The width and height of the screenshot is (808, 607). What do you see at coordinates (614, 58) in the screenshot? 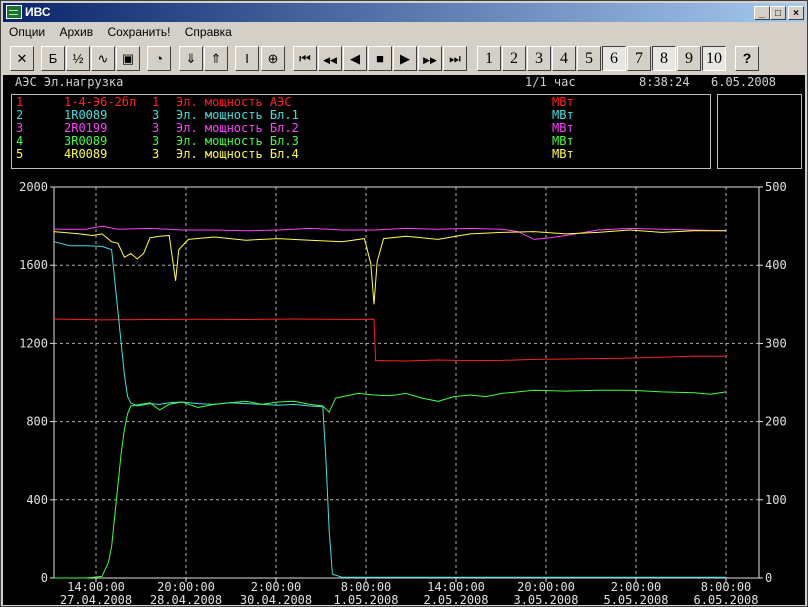
I see `page-button-6: 6` at bounding box center [614, 58].